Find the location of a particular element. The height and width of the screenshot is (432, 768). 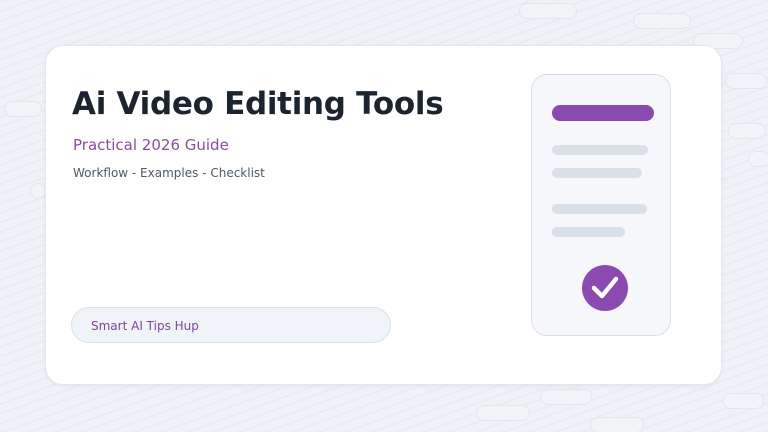

page-tagline: Workflow - Examples - Checklist is located at coordinates (169, 173).